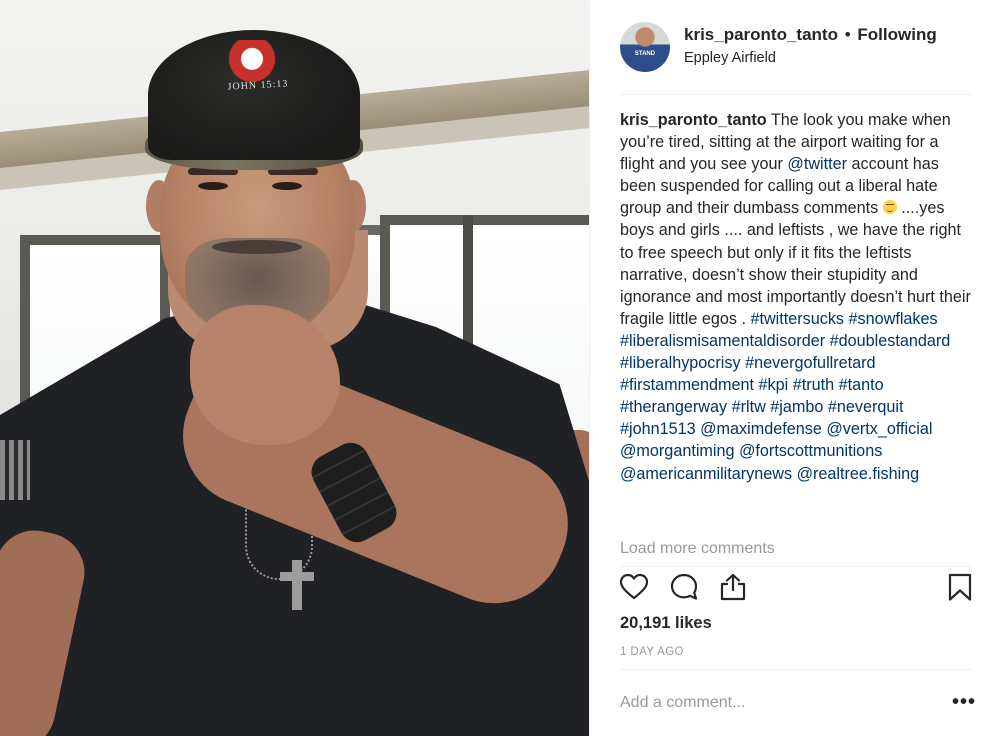 This screenshot has width=1000, height=736. I want to click on mention-link: @realtree.fishing, so click(858, 474).